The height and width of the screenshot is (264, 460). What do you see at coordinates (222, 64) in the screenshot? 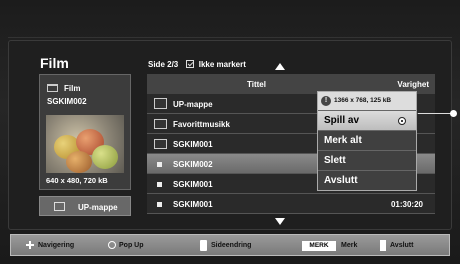
I see `mark-status: Ikke markert` at bounding box center [222, 64].